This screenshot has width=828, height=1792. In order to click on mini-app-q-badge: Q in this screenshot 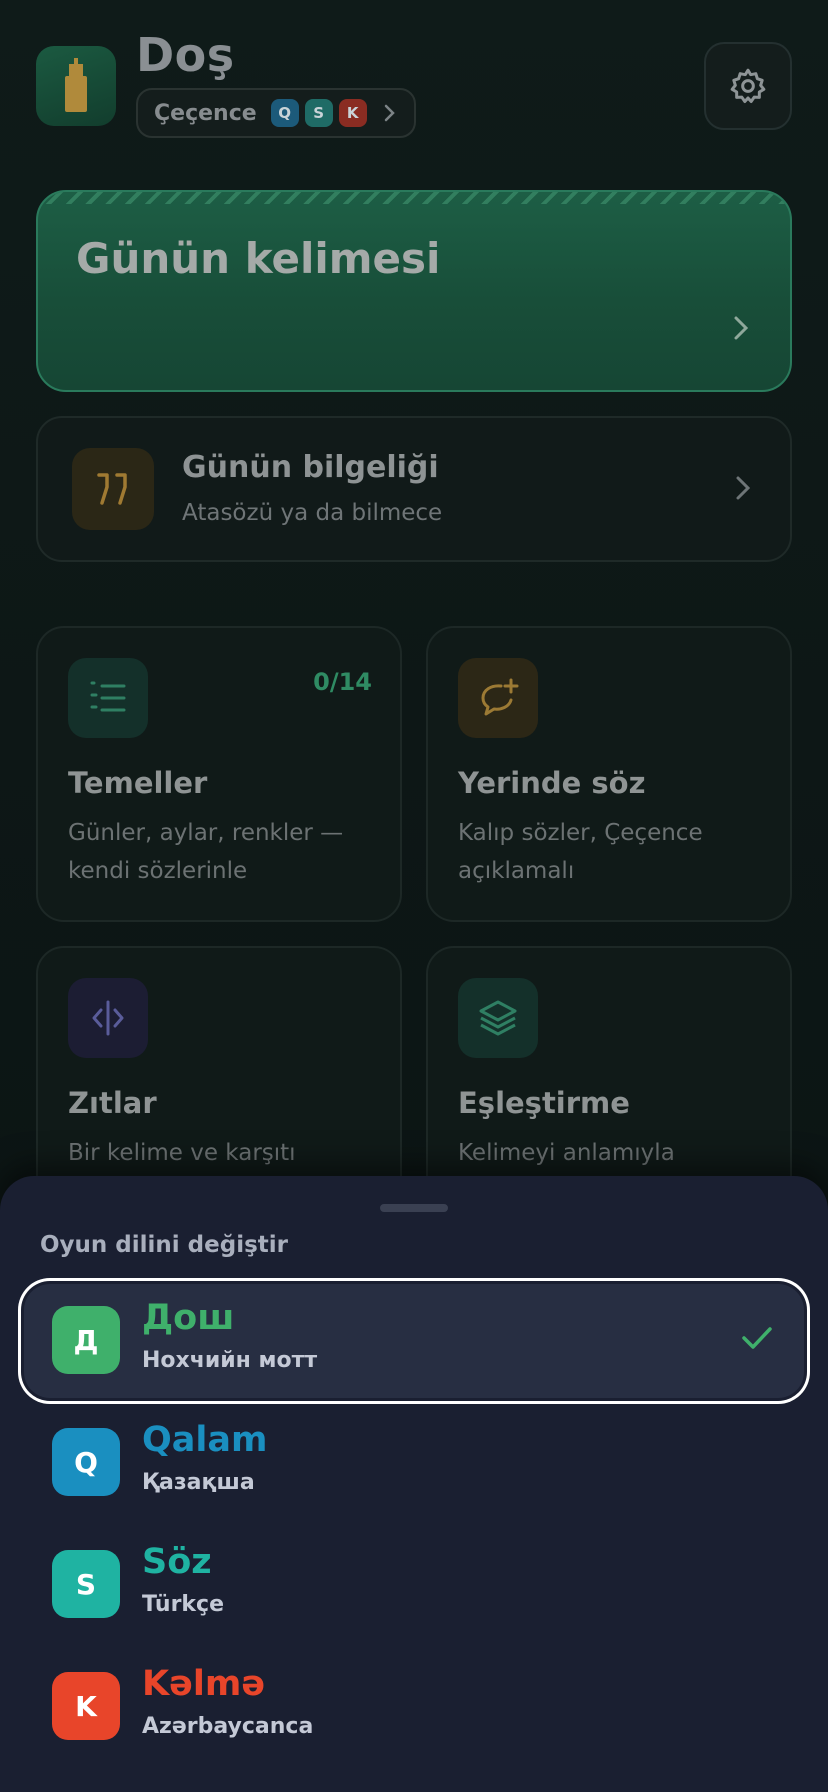, I will do `click(284, 113)`.